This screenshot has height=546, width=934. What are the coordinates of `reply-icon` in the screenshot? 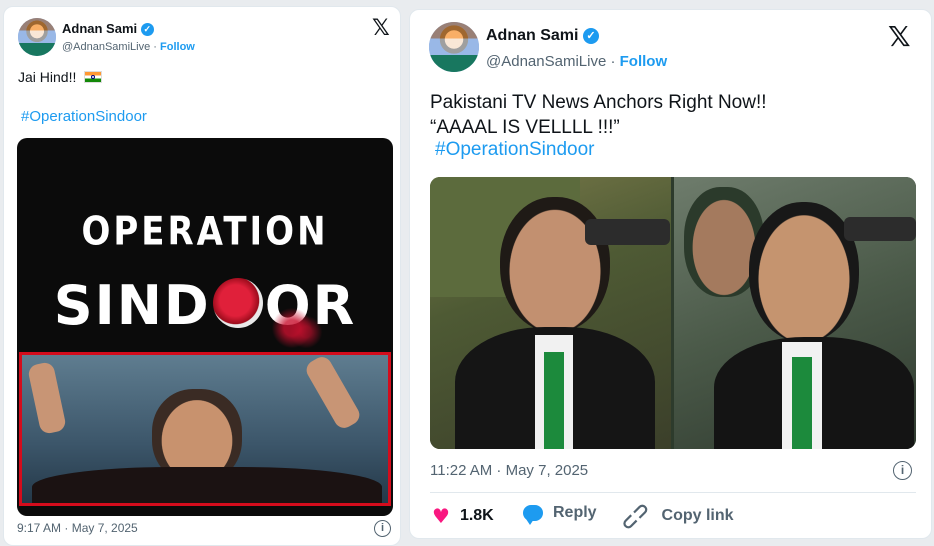 It's located at (533, 515).